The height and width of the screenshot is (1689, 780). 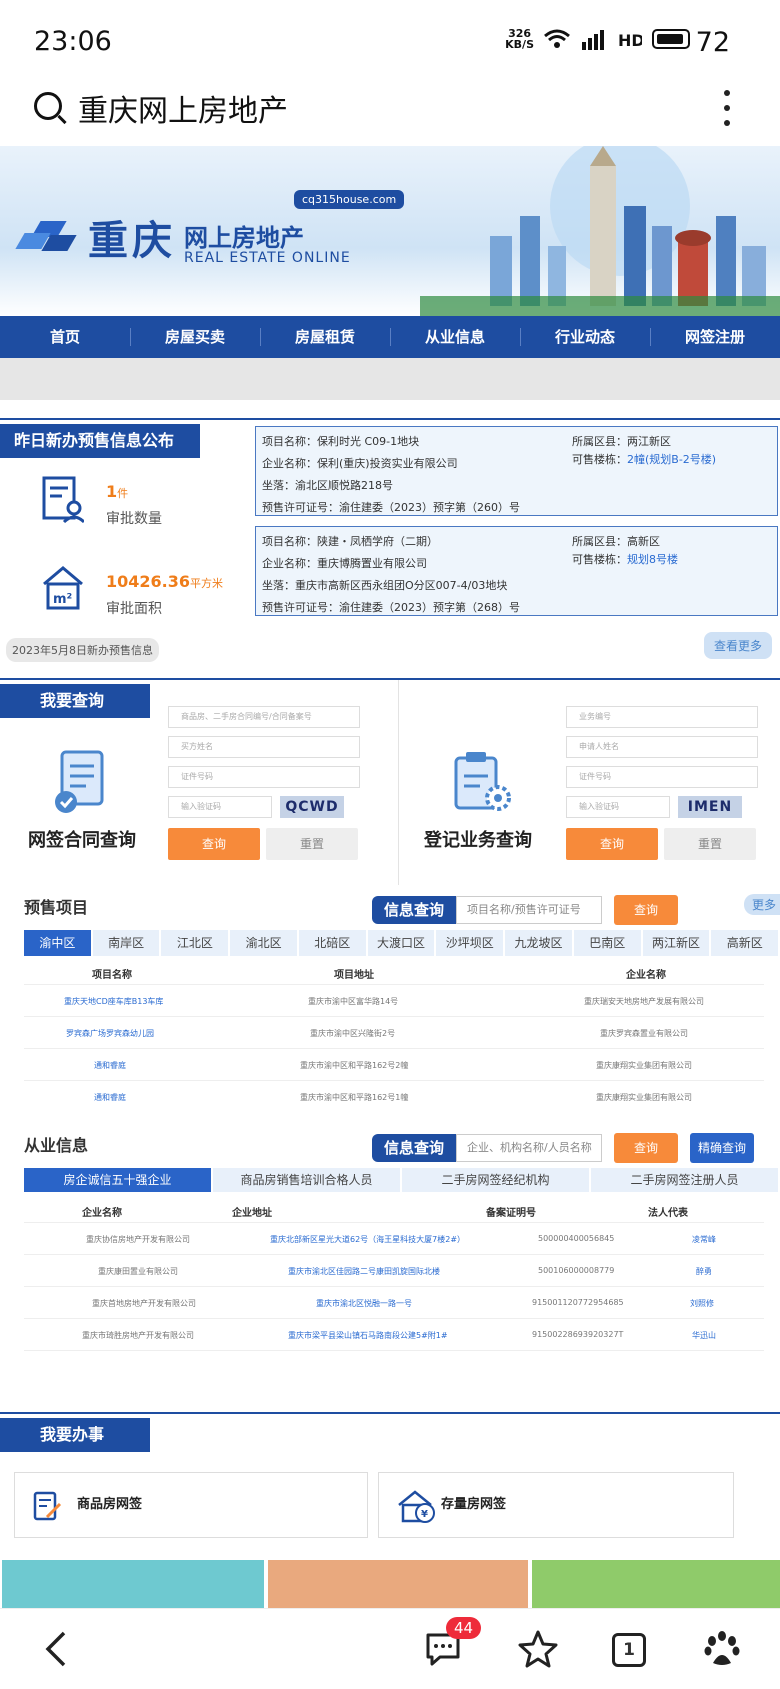 I want to click on district-tab: 南岸区, so click(x=127, y=943).